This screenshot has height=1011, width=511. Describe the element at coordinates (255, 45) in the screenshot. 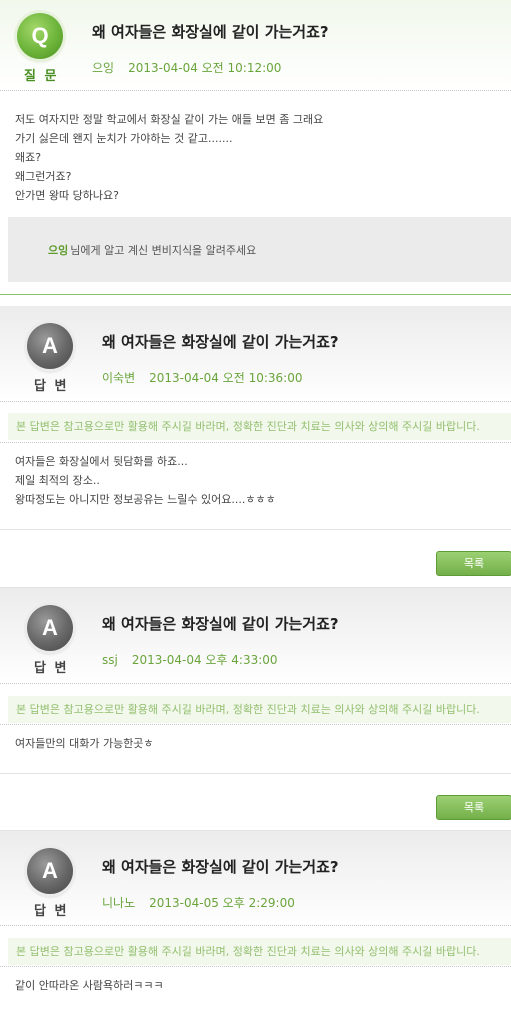

I see `question-header` at that location.